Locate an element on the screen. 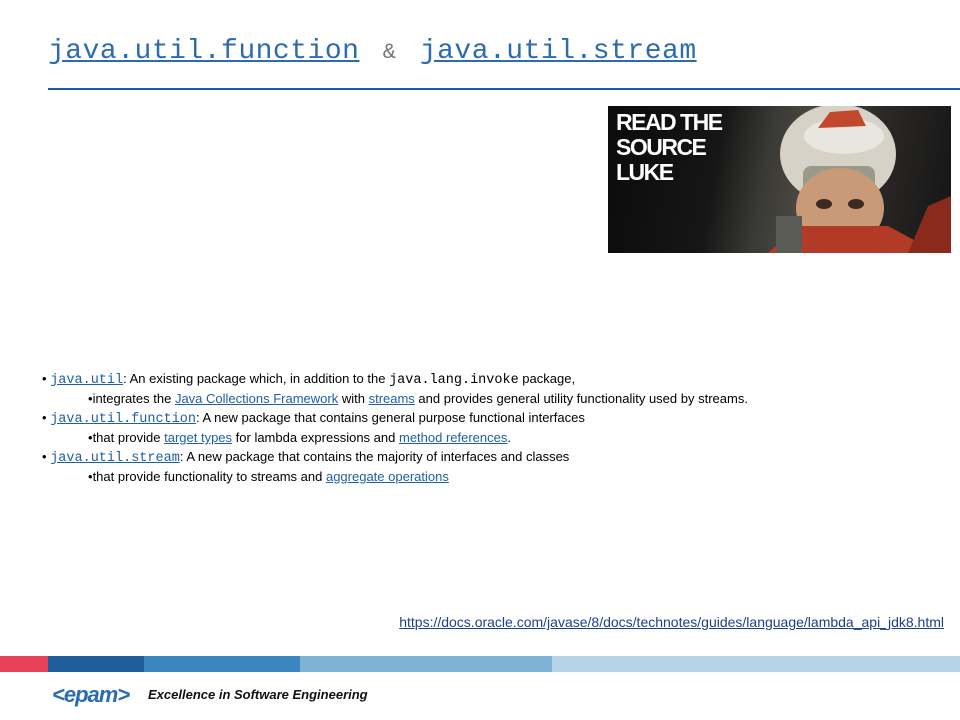 The width and height of the screenshot is (960, 720). epam-logo-mark: <epam> is located at coordinates (91, 694).